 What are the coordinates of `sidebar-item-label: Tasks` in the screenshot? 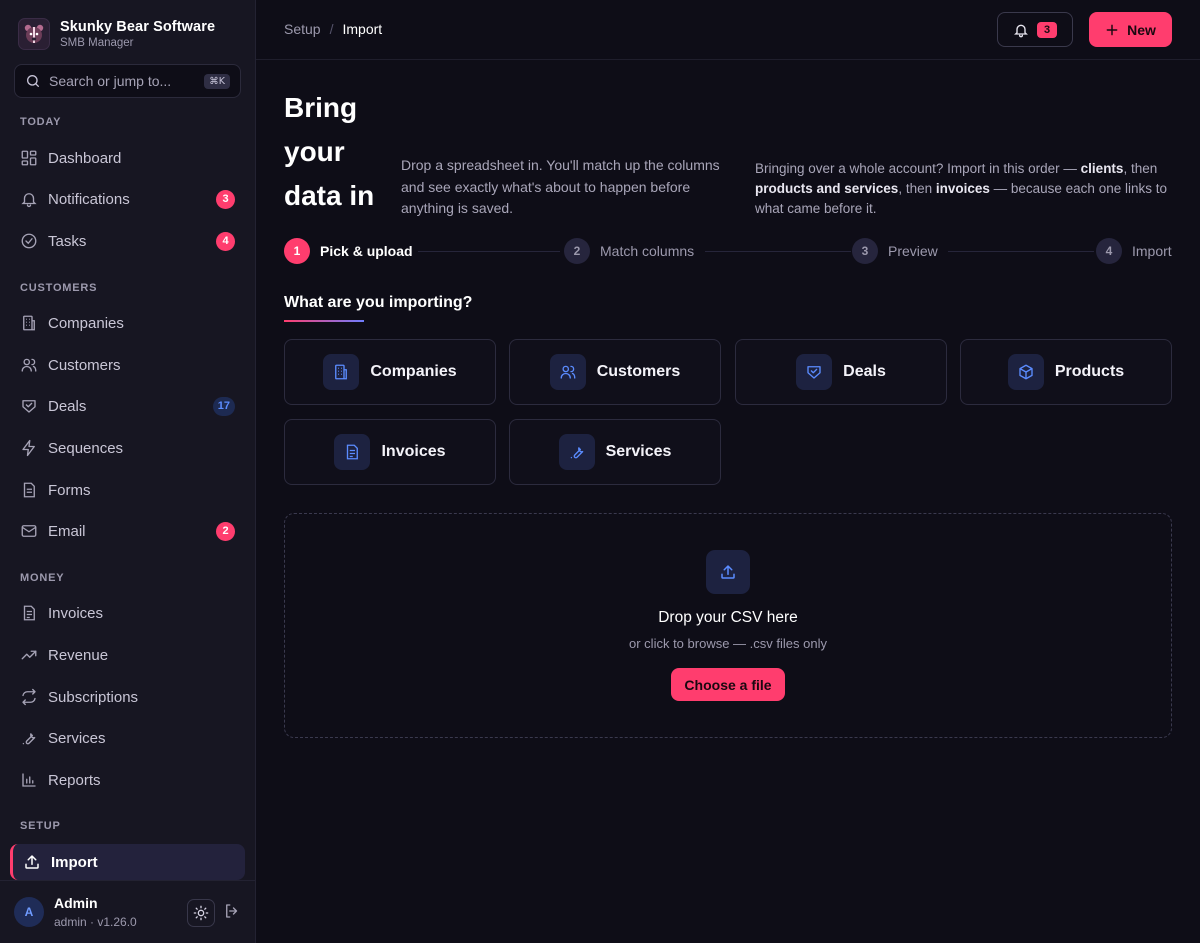 It's located at (67, 241).